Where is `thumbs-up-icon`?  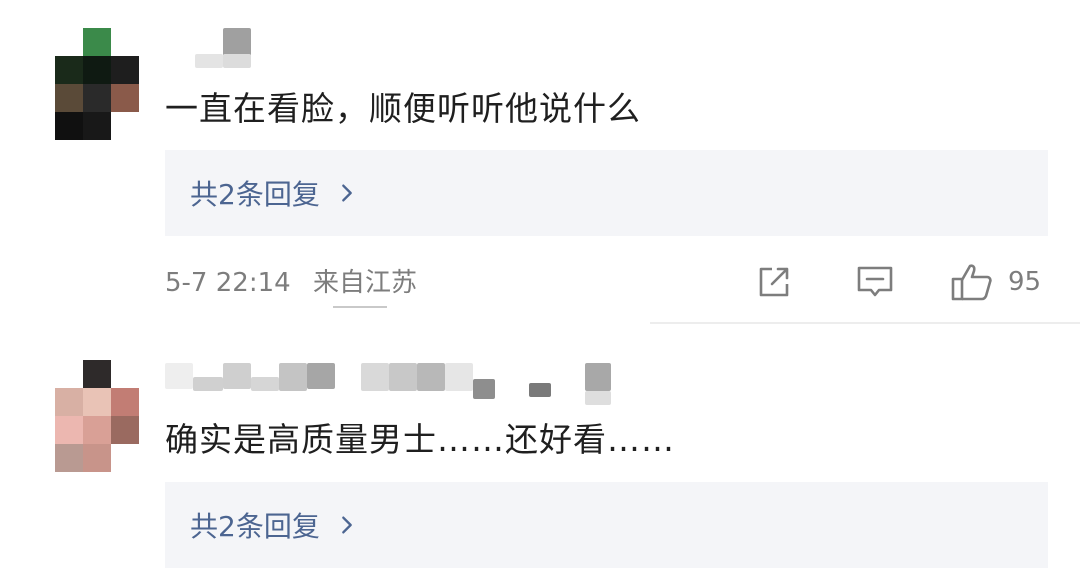 thumbs-up-icon is located at coordinates (971, 282).